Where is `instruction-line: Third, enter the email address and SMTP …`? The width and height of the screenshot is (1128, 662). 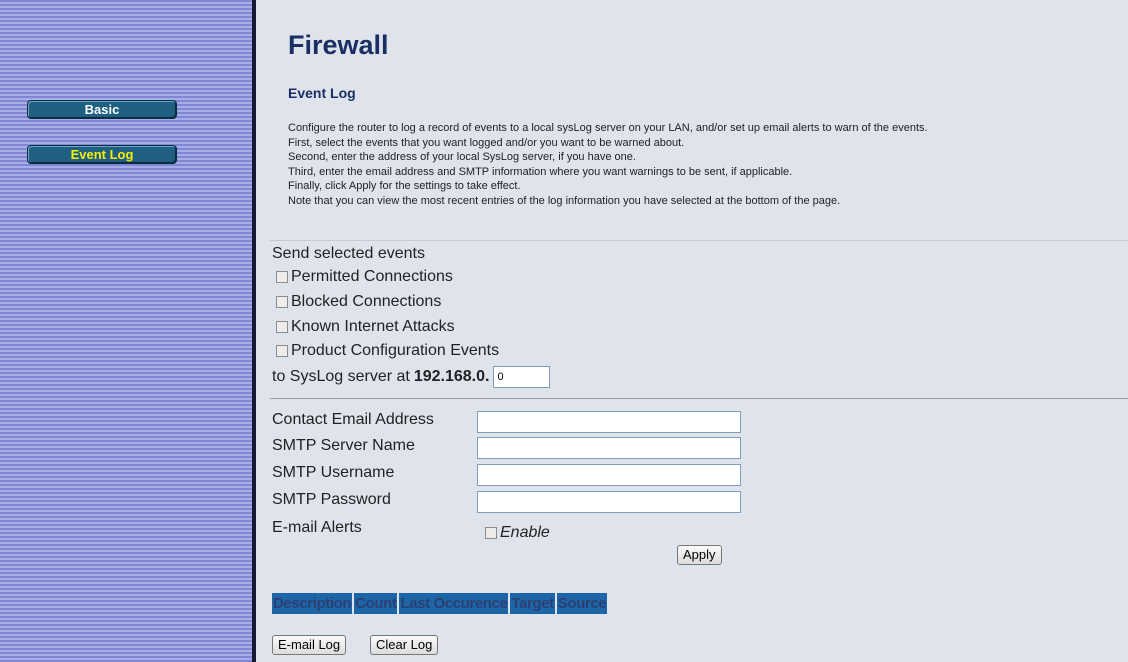 instruction-line: Third, enter the email address and SMTP … is located at coordinates (540, 171).